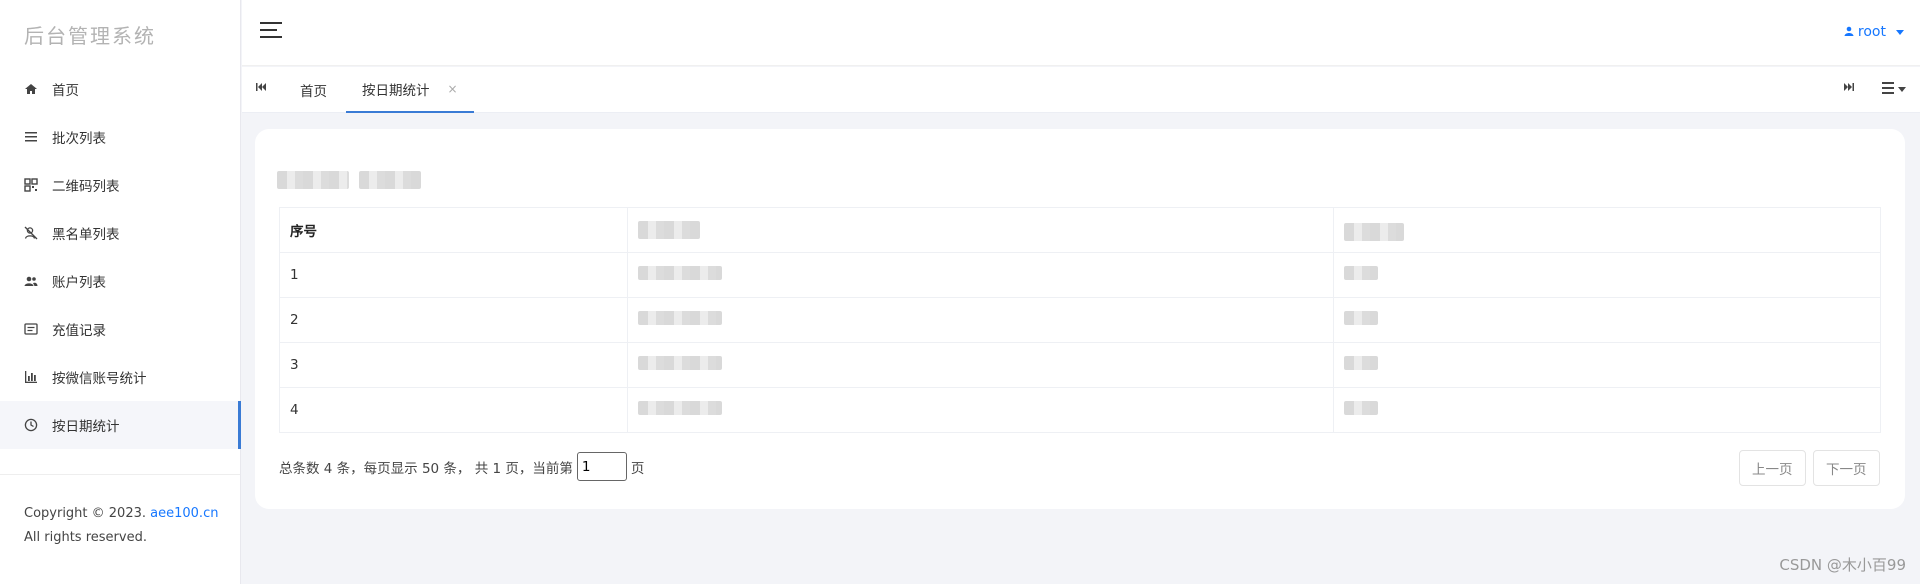 Image resolution: width=1920 pixels, height=584 pixels. I want to click on sidebar-item-label: 充值记录, so click(79, 331).